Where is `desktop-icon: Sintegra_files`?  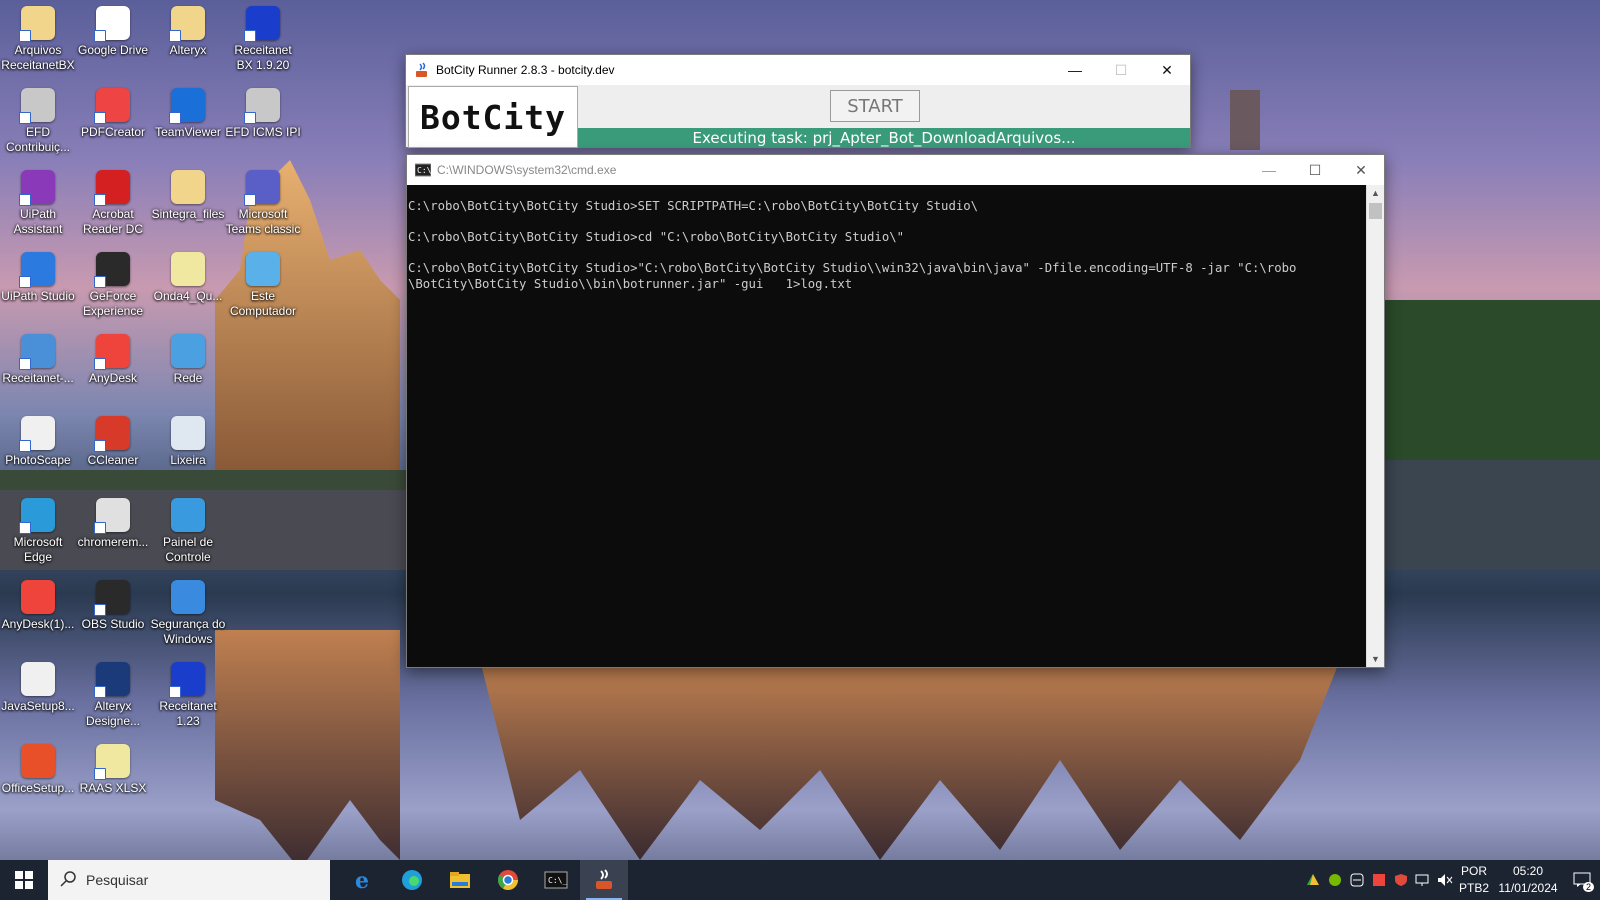
desktop-icon: Sintegra_files is located at coordinates (188, 193).